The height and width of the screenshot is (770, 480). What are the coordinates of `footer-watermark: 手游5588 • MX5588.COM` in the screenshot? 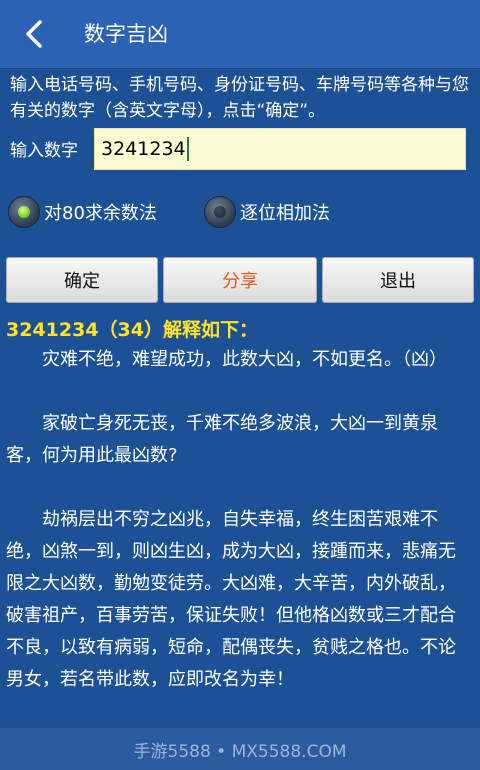 It's located at (240, 749).